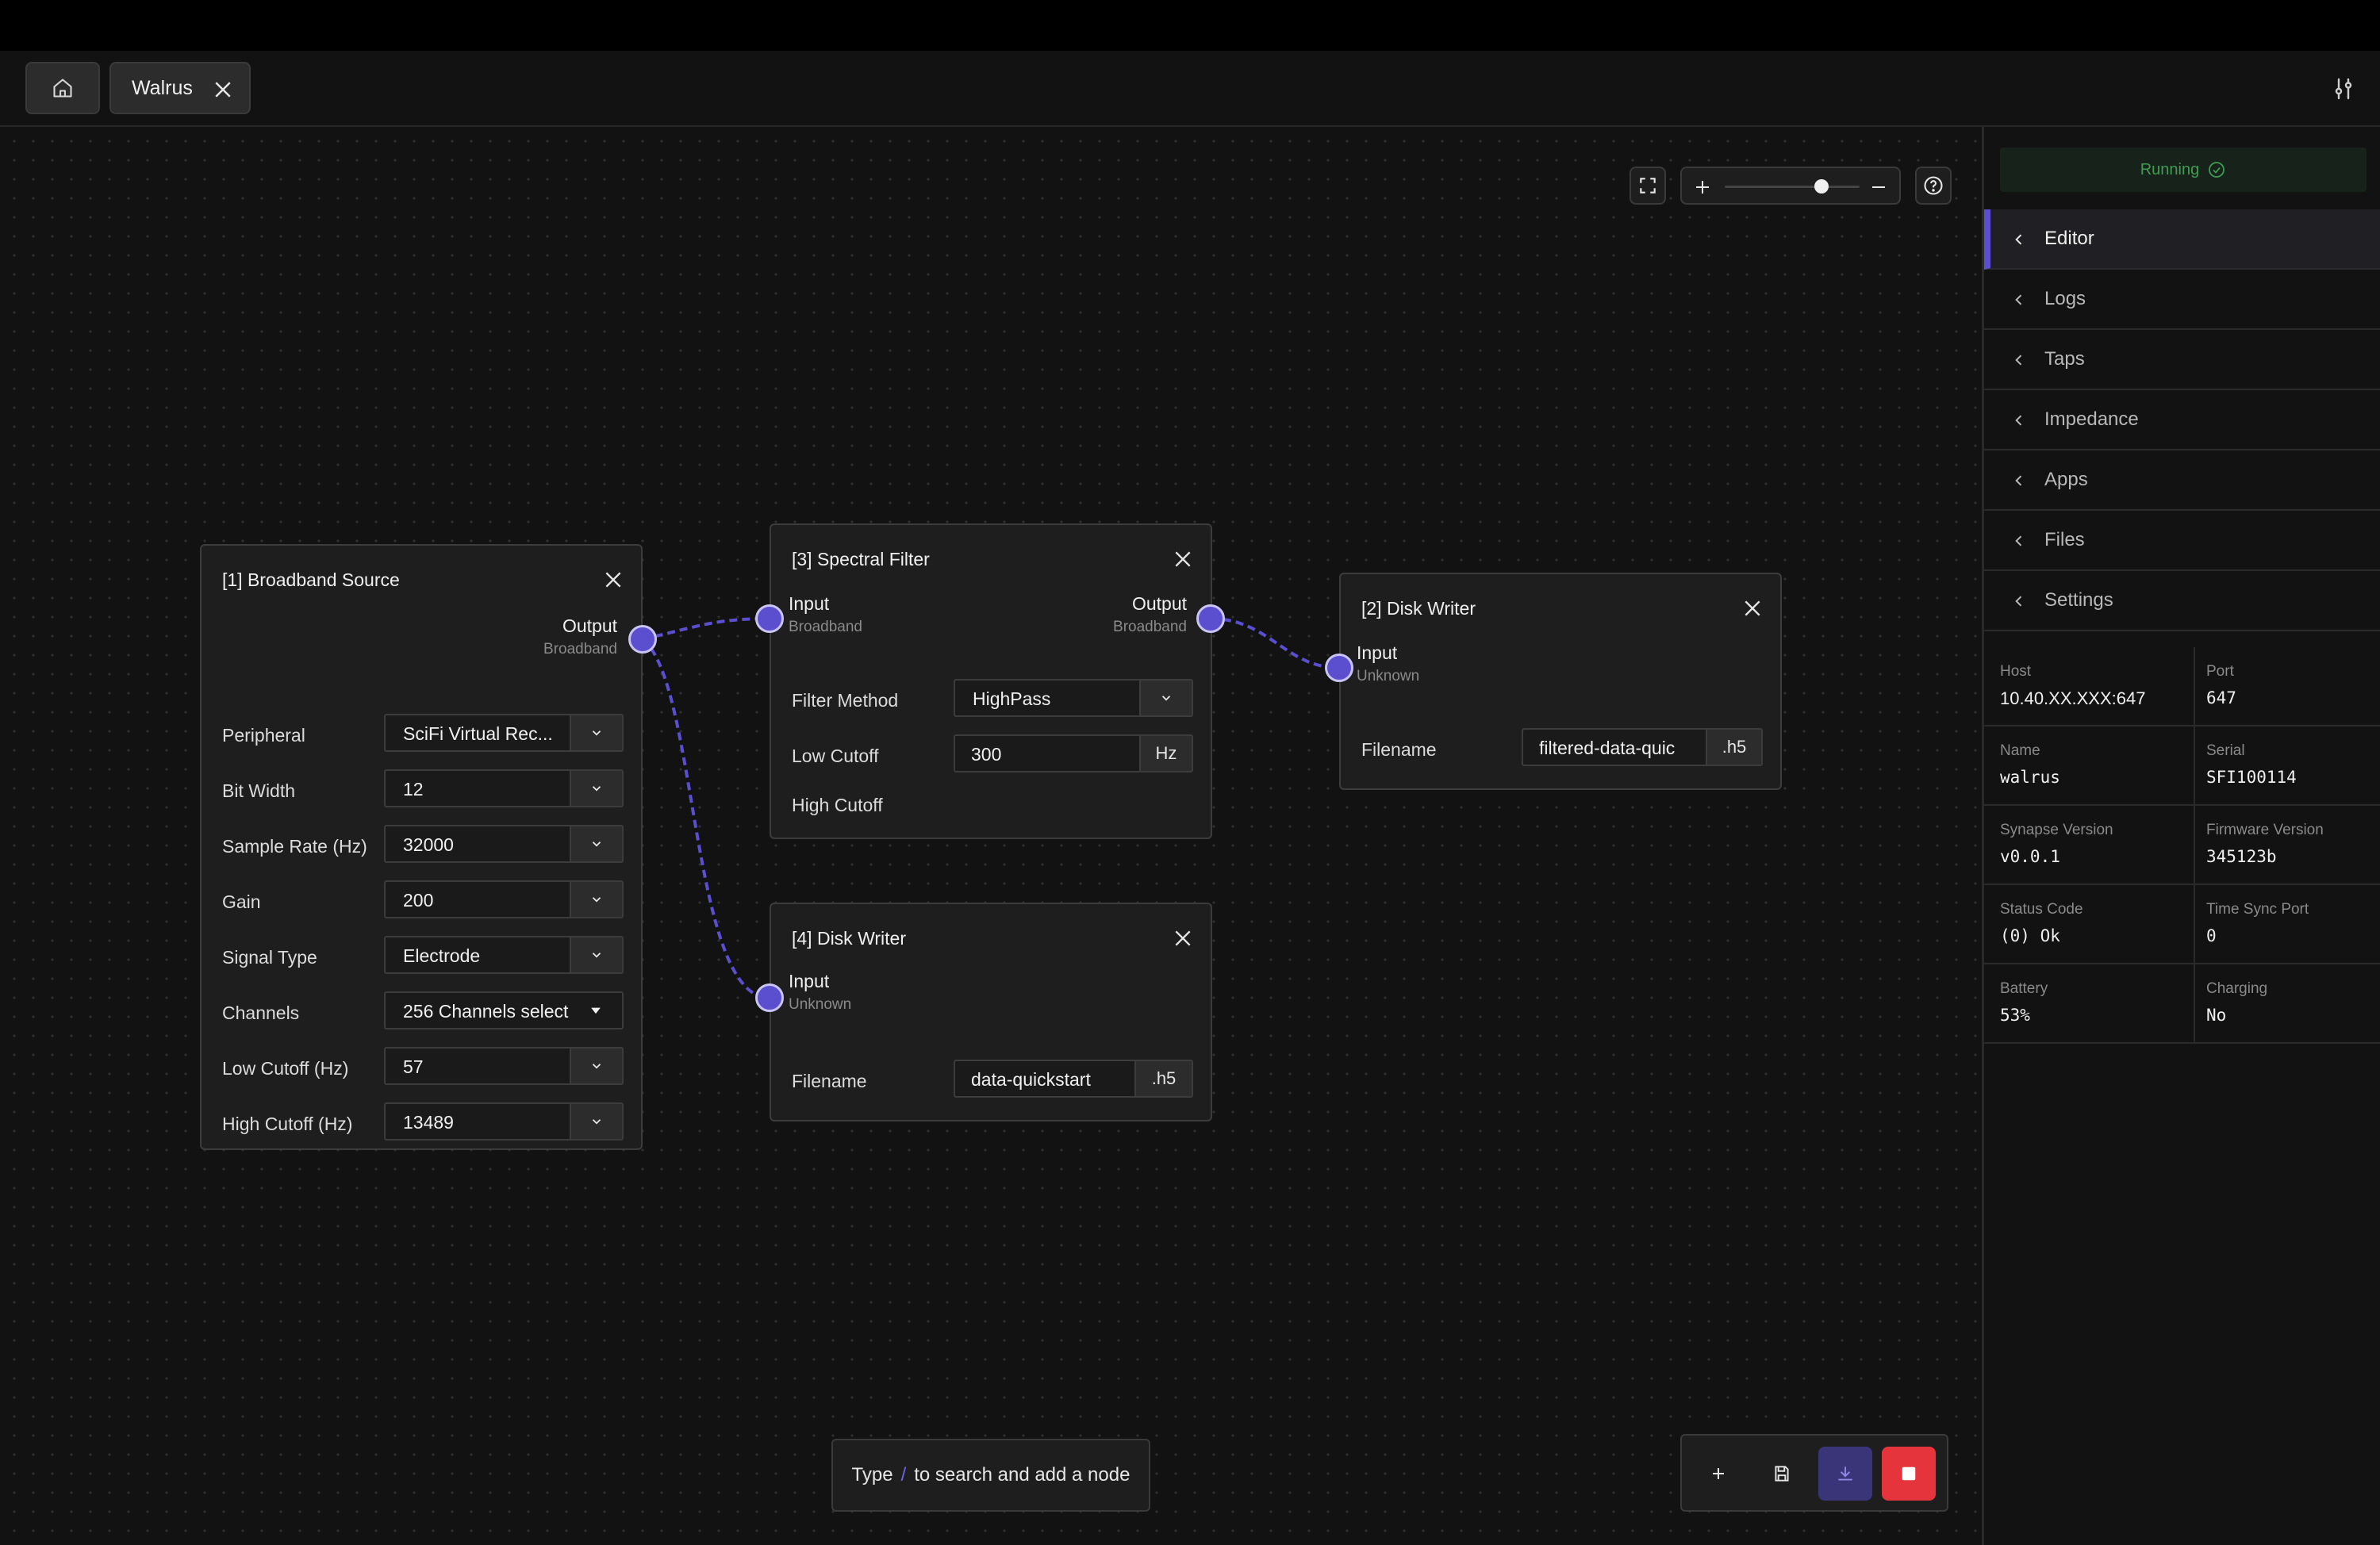 The height and width of the screenshot is (1545, 2380). Describe the element at coordinates (2211, 935) in the screenshot. I see `info-value: 0` at that location.